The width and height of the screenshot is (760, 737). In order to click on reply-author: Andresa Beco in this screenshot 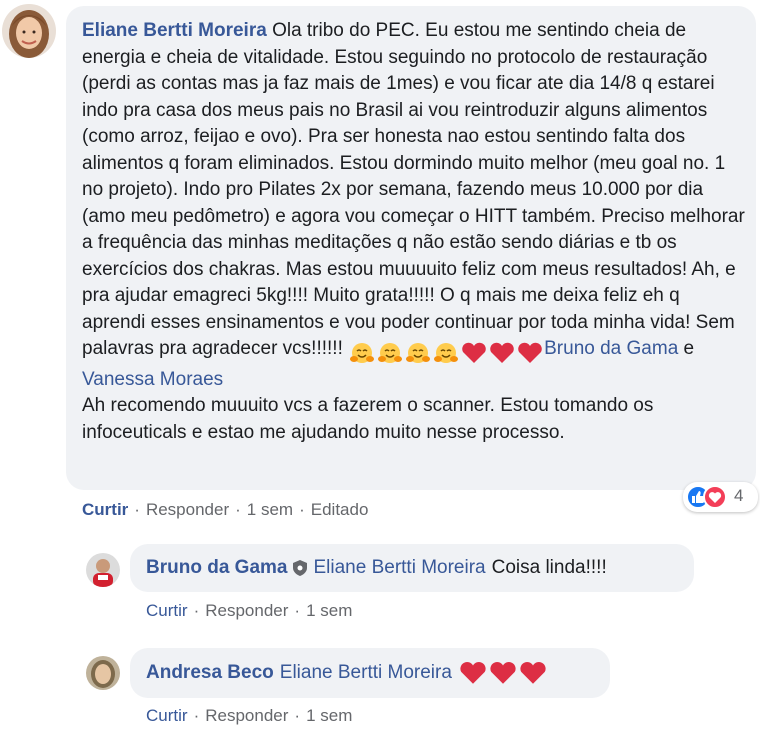, I will do `click(210, 673)`.